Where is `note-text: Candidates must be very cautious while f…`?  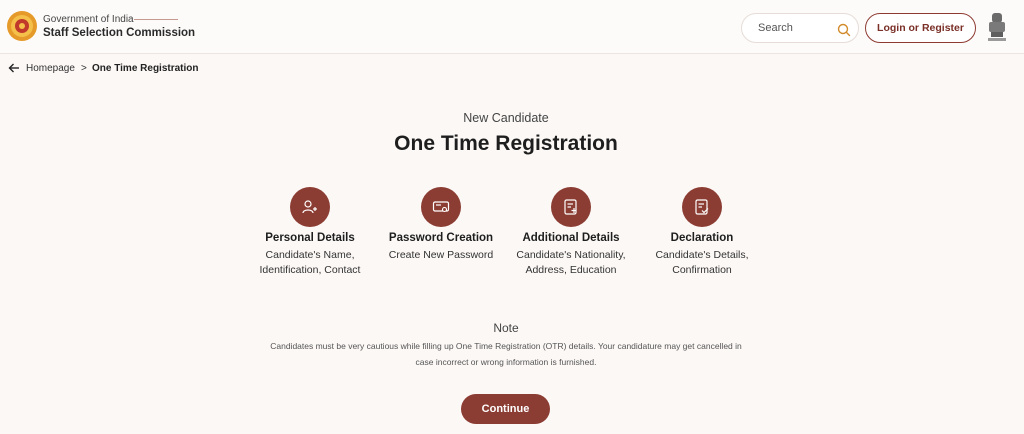
note-text: Candidates must be very cautious while f… is located at coordinates (506, 354).